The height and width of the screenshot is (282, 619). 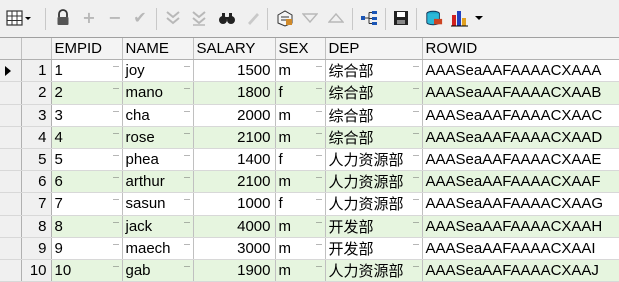 I want to click on delete-record-icon: −, so click(x=115, y=18).